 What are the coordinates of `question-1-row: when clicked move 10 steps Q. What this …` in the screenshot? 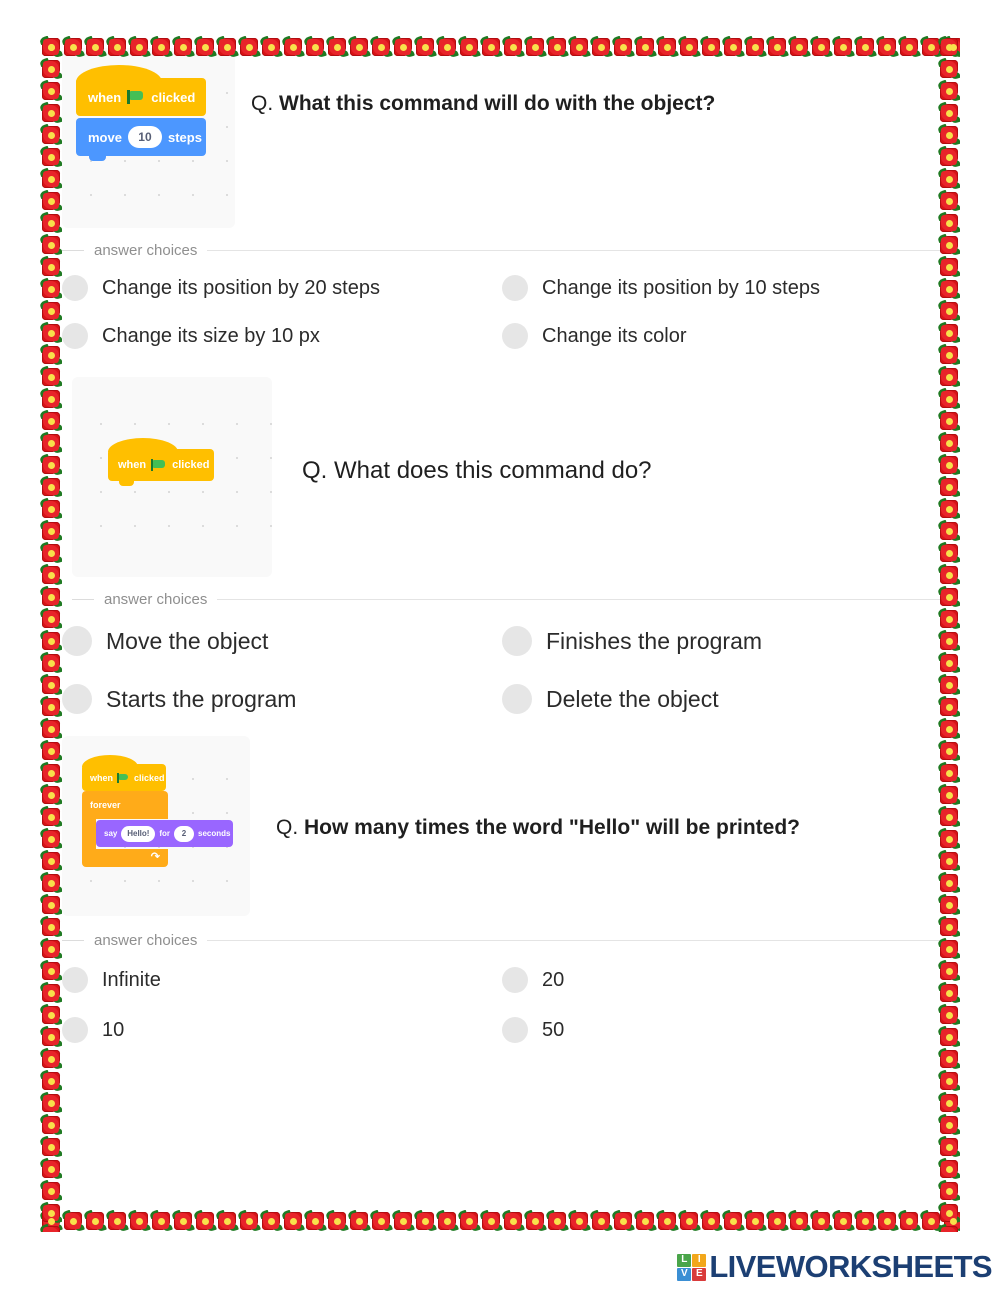 It's located at (502, 138).